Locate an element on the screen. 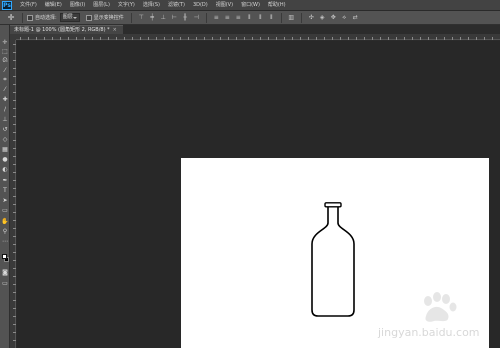 The image size is (500, 348). bottle-outline is located at coordinates (333, 261).